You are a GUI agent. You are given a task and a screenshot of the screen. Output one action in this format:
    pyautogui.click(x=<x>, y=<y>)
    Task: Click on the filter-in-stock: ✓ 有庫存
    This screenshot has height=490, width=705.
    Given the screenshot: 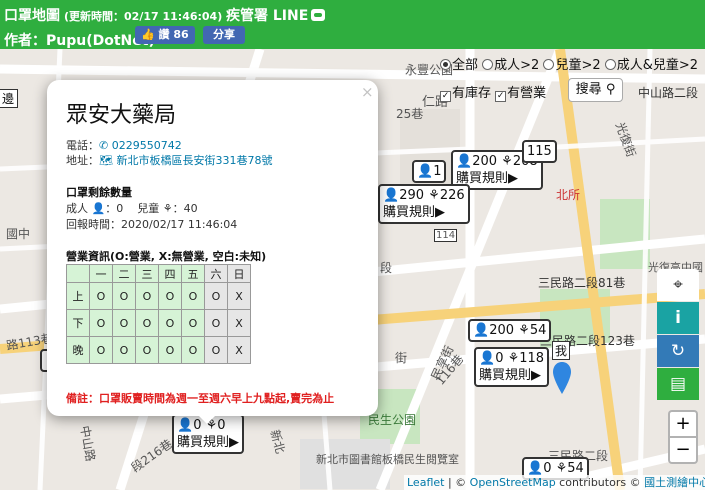 What is the action you would take?
    pyautogui.click(x=465, y=94)
    